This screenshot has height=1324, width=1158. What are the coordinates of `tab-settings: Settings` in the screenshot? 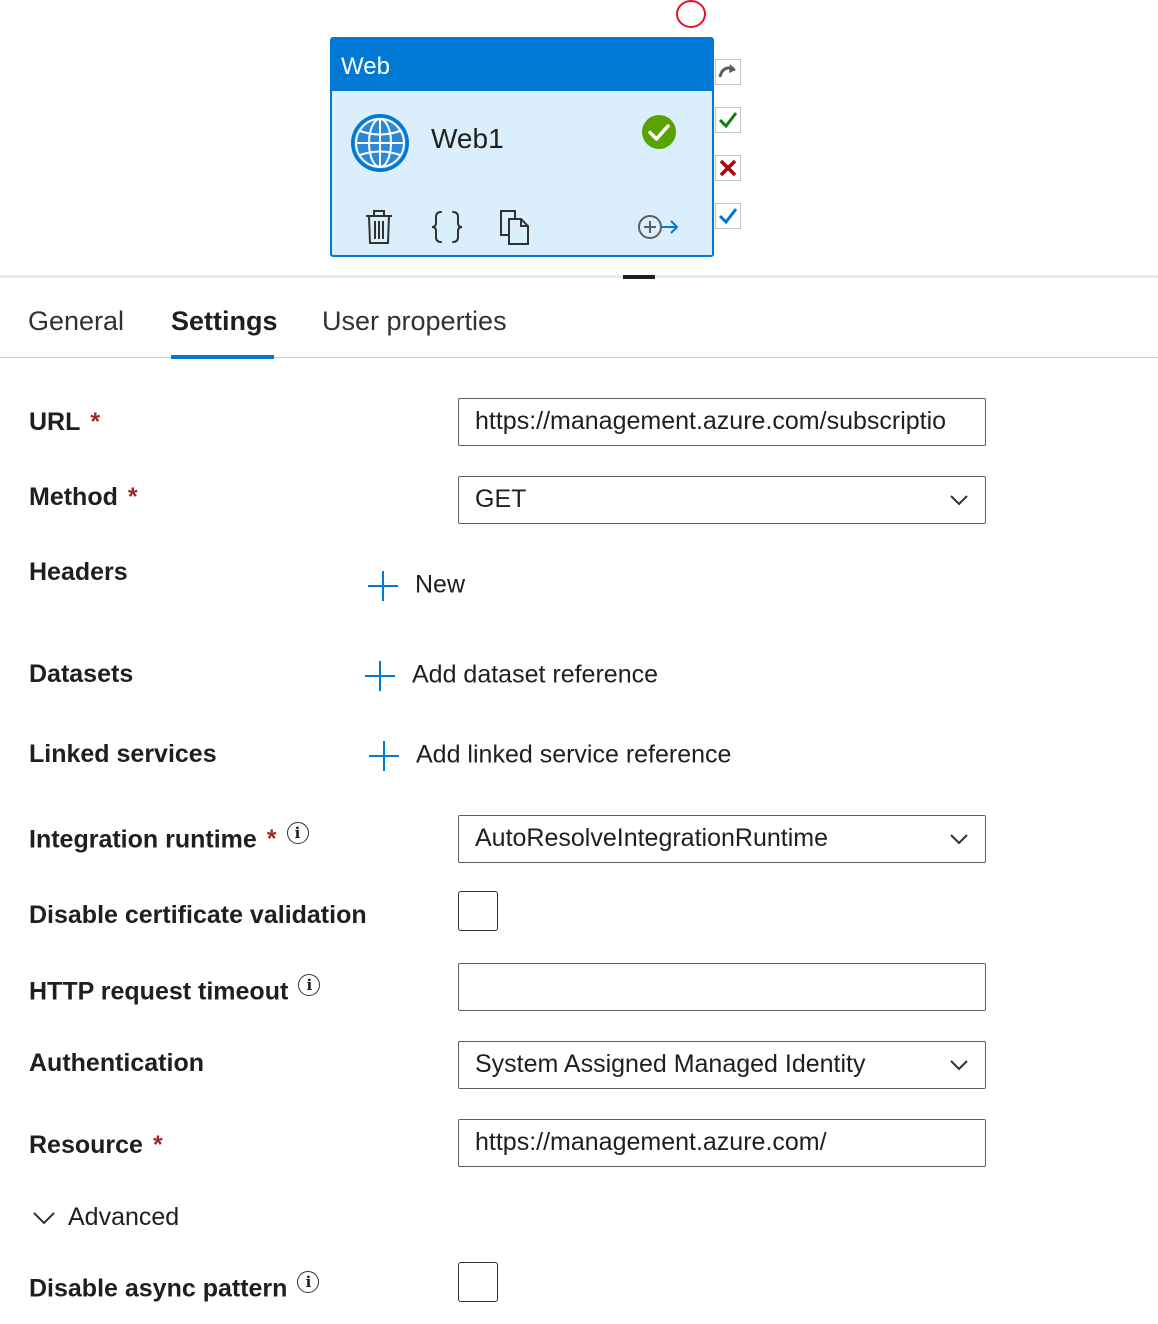 It's located at (224, 321).